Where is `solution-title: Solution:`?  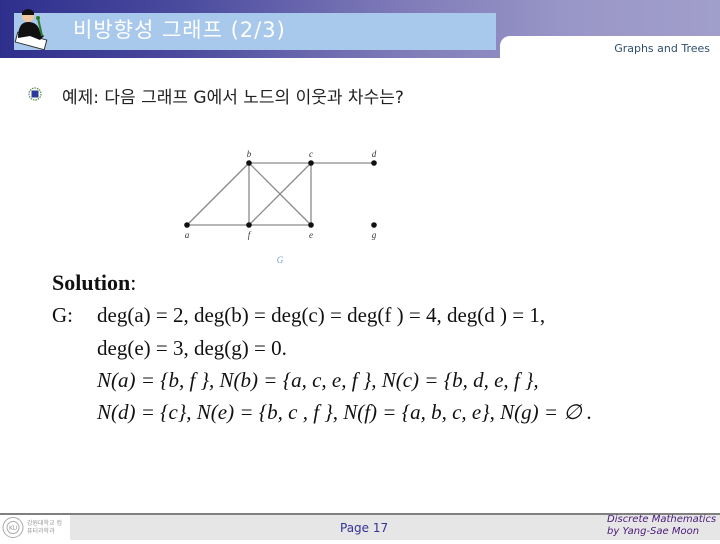 solution-title: Solution: is located at coordinates (94, 282).